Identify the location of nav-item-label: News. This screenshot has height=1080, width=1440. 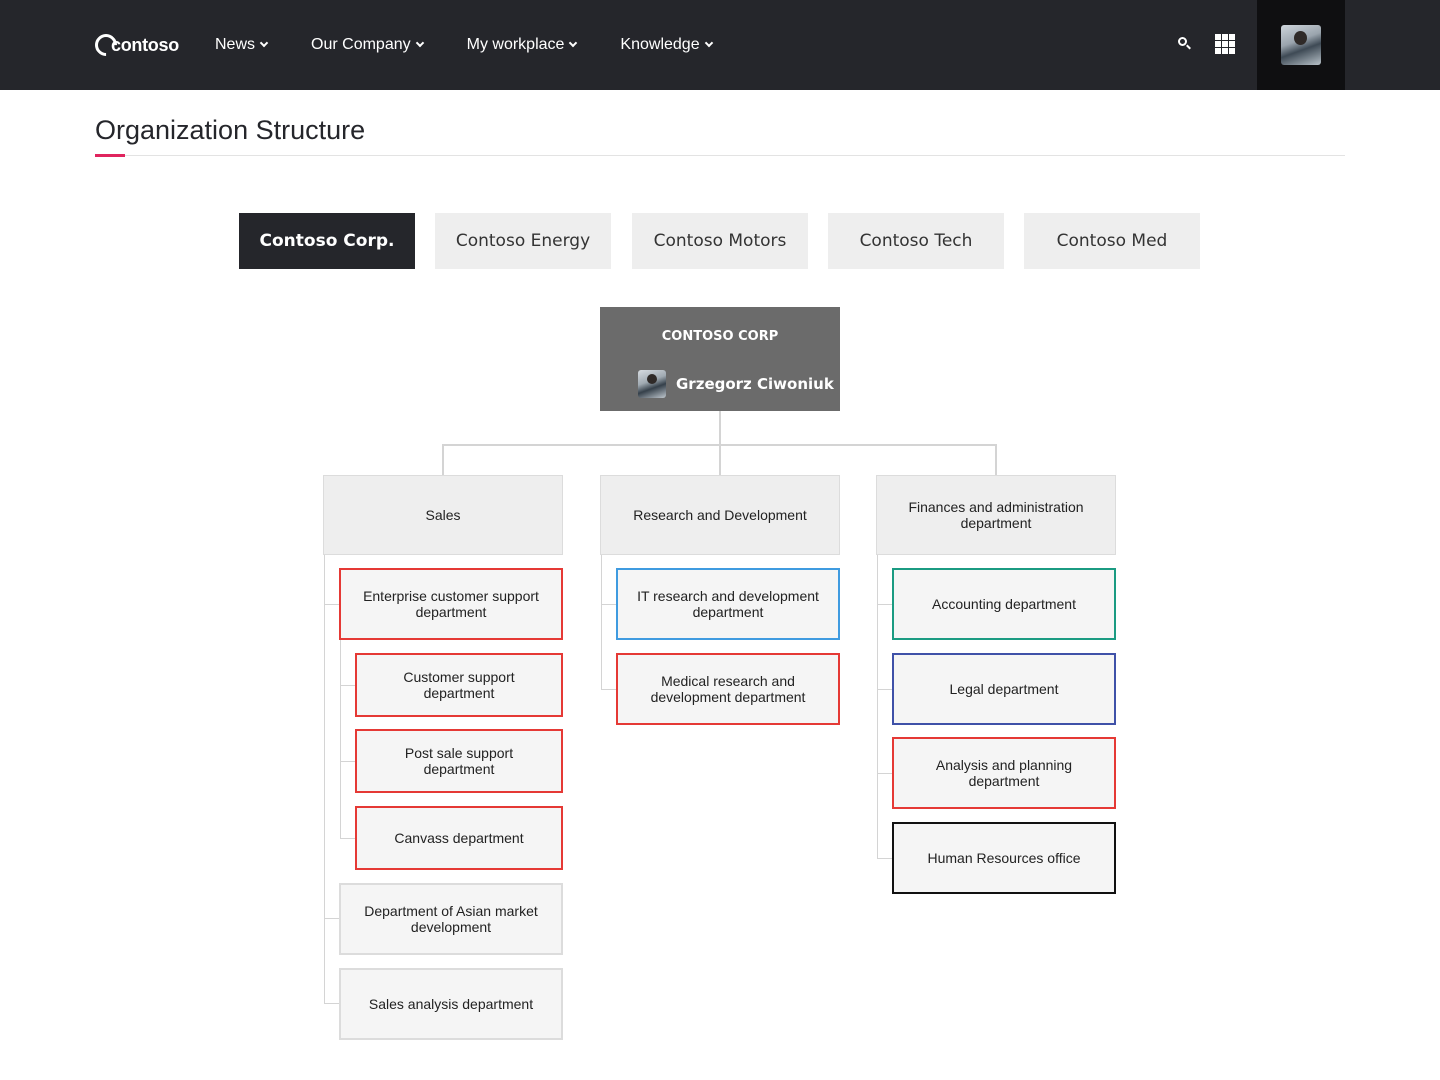
(235, 44).